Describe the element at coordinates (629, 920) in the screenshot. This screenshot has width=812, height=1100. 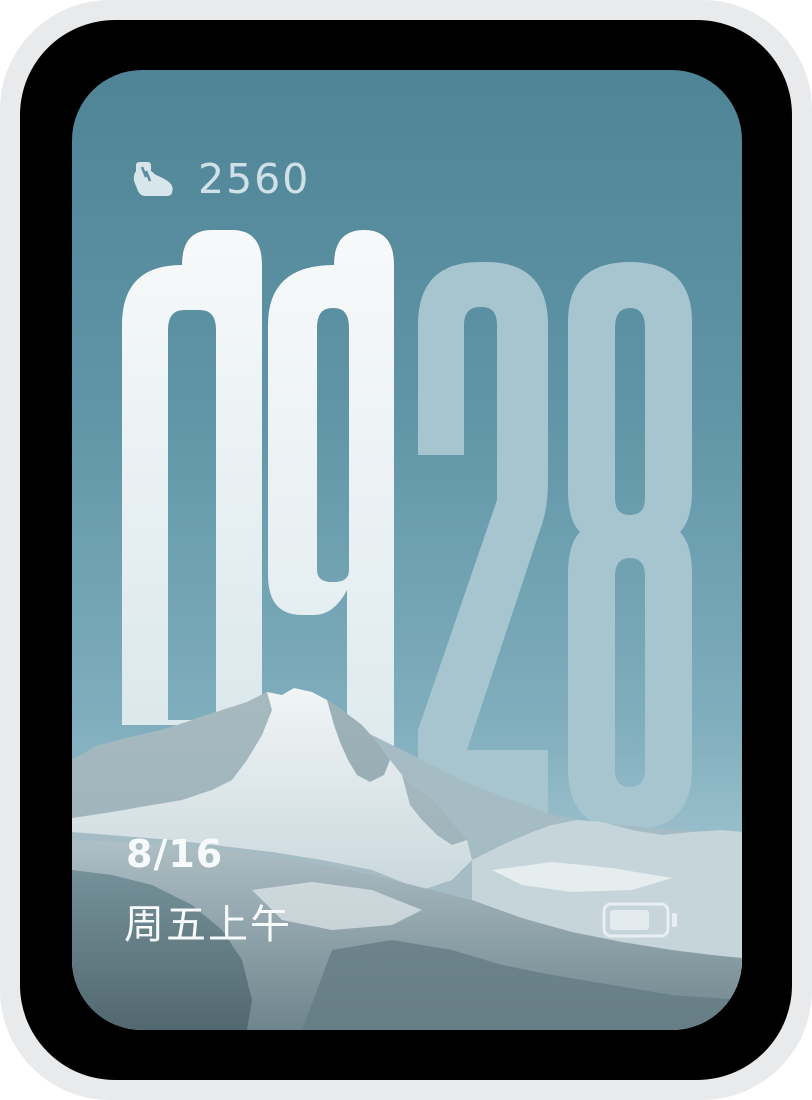
I see `battery-fill` at that location.